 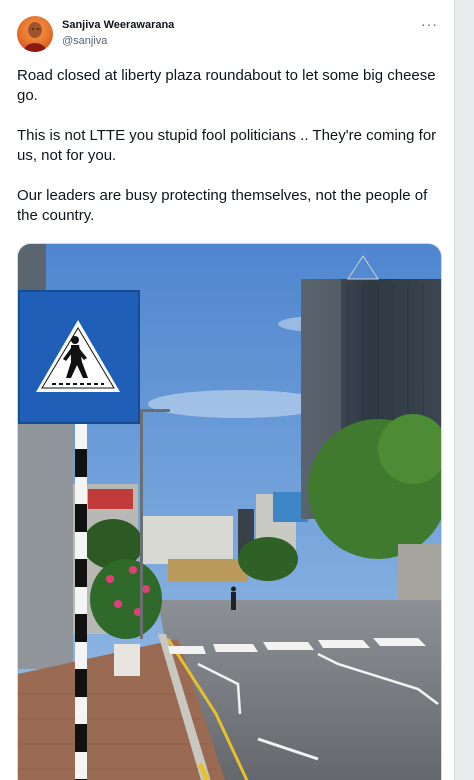 I want to click on avatar, so click(x=35, y=34).